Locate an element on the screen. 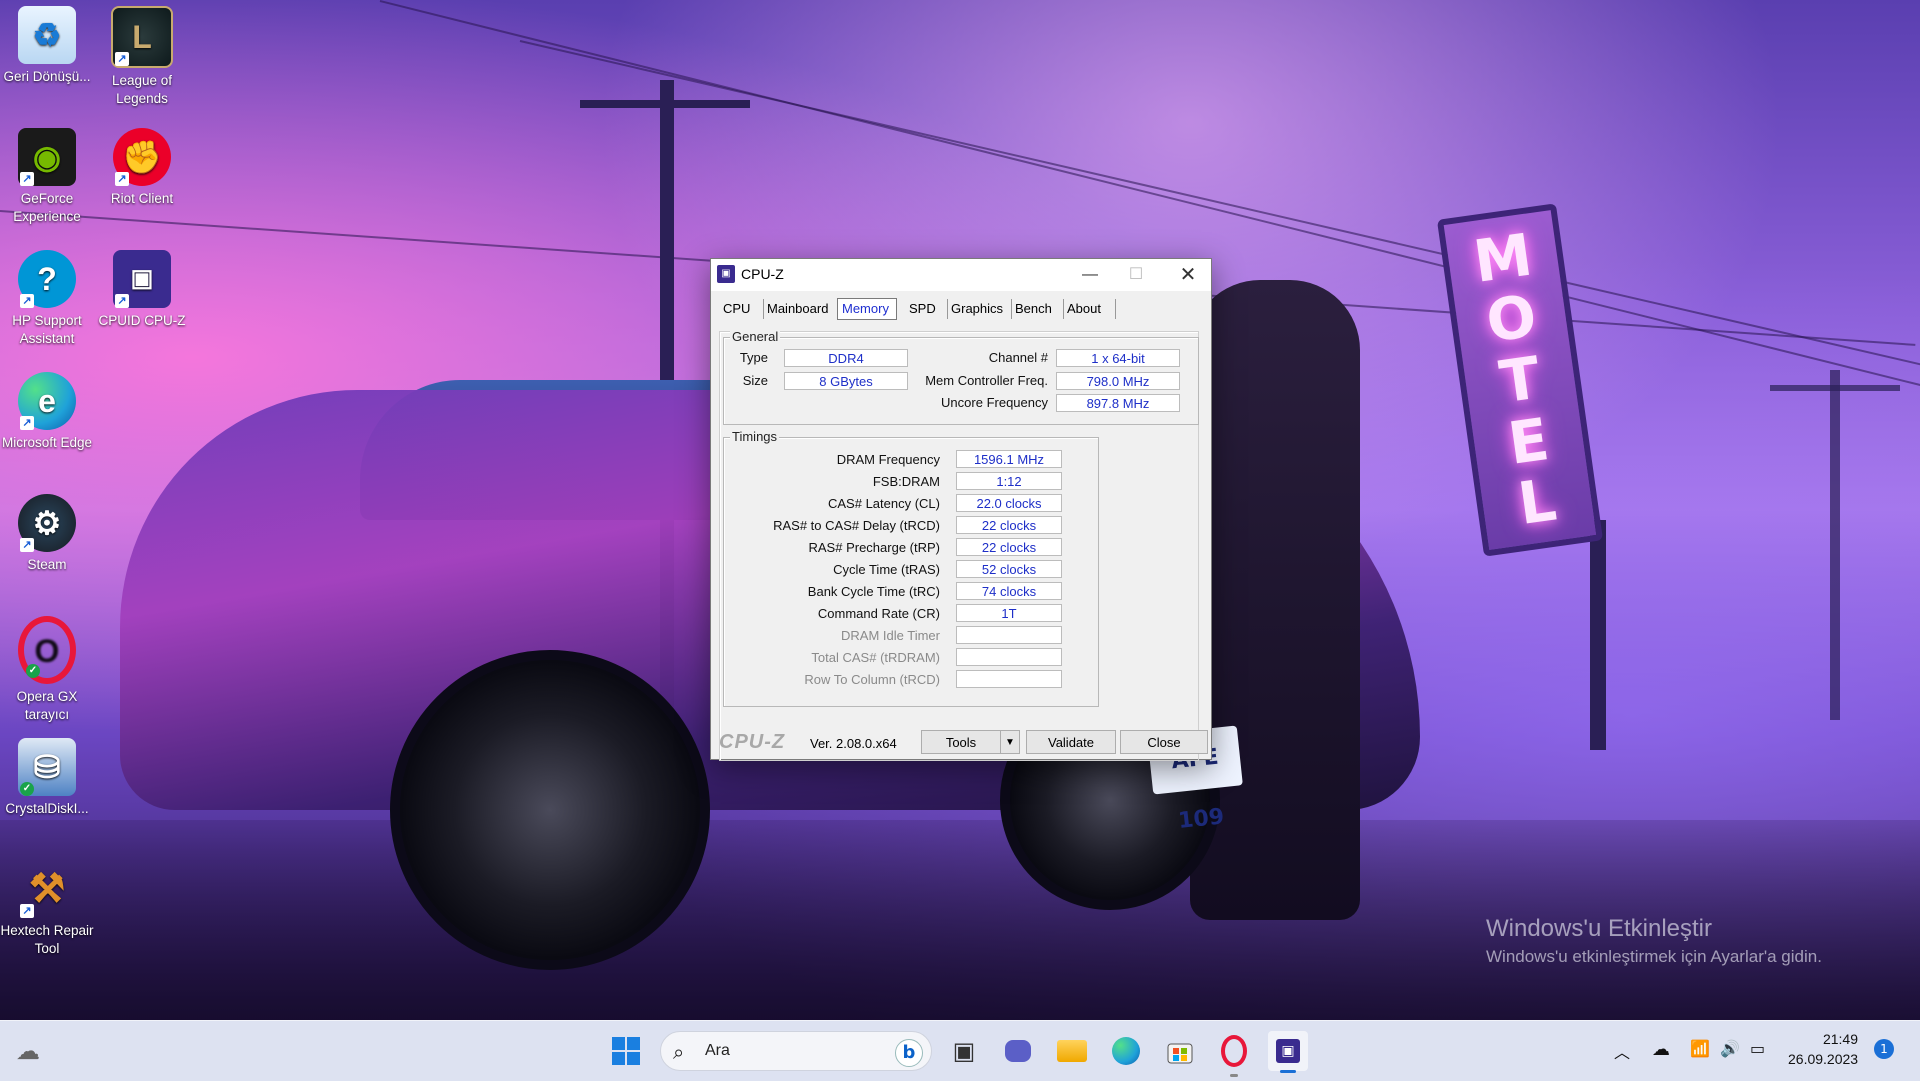 The width and height of the screenshot is (1920, 1081). total-cas-label: Total CAS# (tRDRAM) is located at coordinates (875, 657).